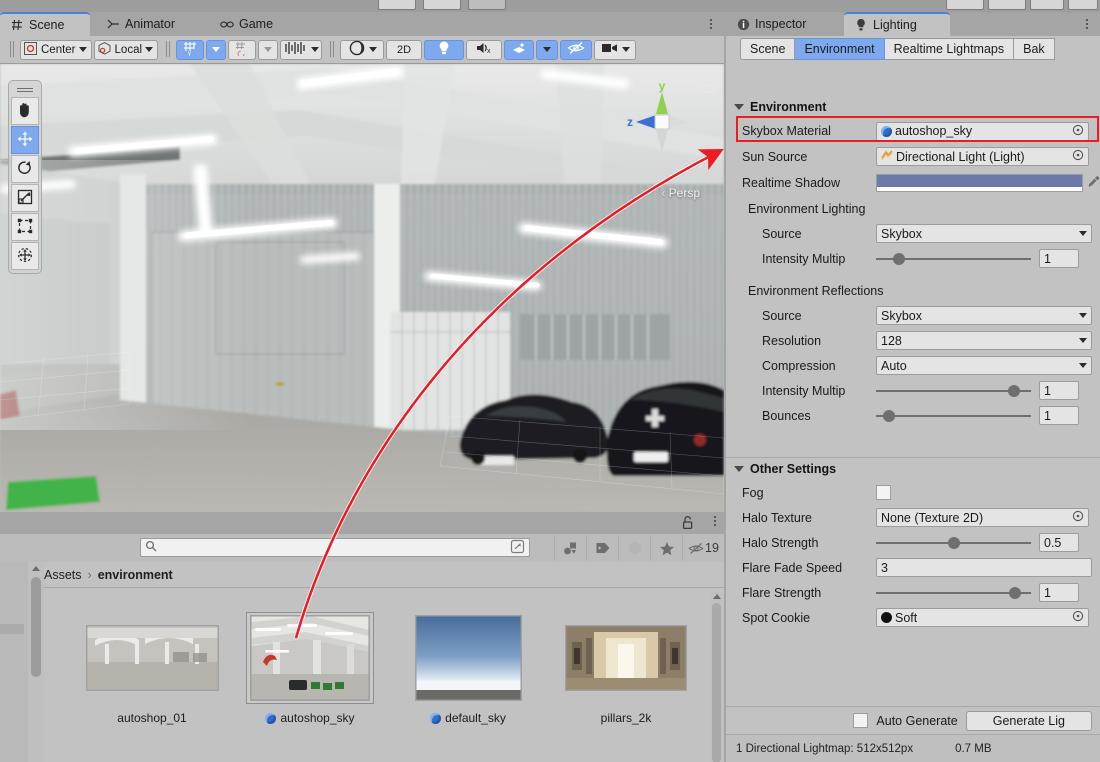  I want to click on tab-animator: Animator, so click(149, 24).